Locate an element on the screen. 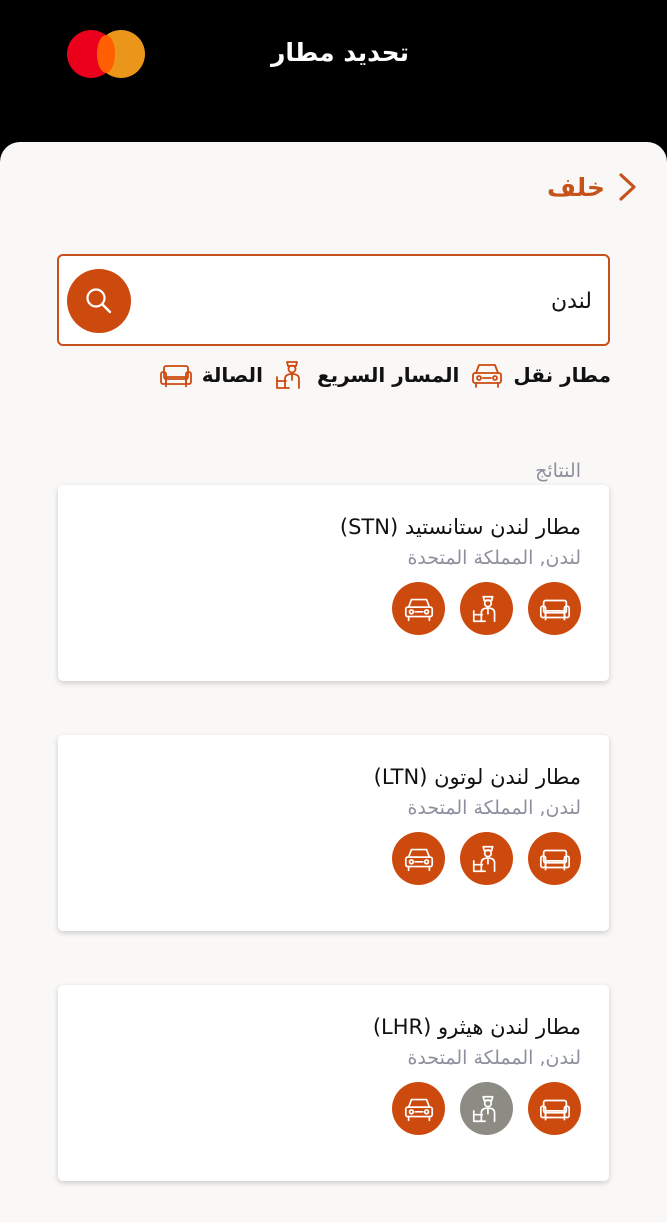 The image size is (667, 1222). legend-transfer: مطار نقل is located at coordinates (540, 375).